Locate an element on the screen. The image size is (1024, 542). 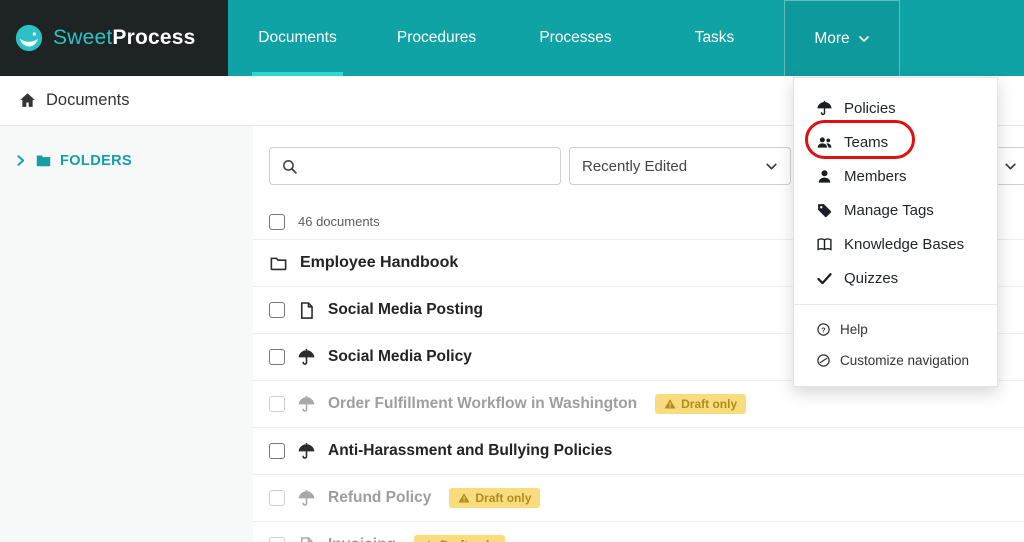
menu-item-teams: Teams is located at coordinates (895, 142).